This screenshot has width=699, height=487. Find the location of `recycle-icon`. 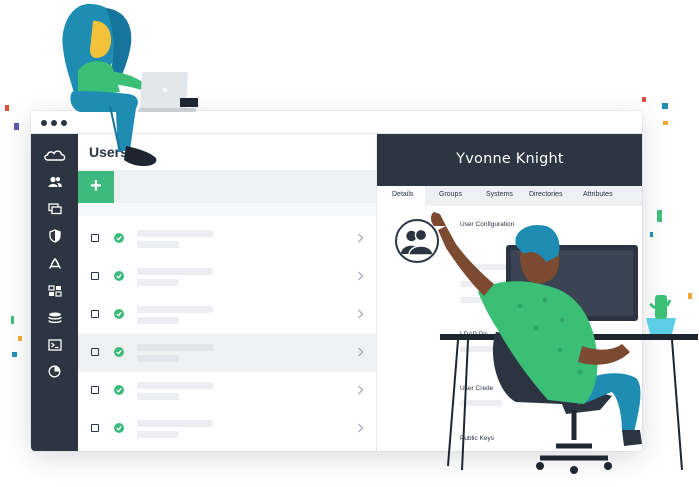

recycle-icon is located at coordinates (54, 263).